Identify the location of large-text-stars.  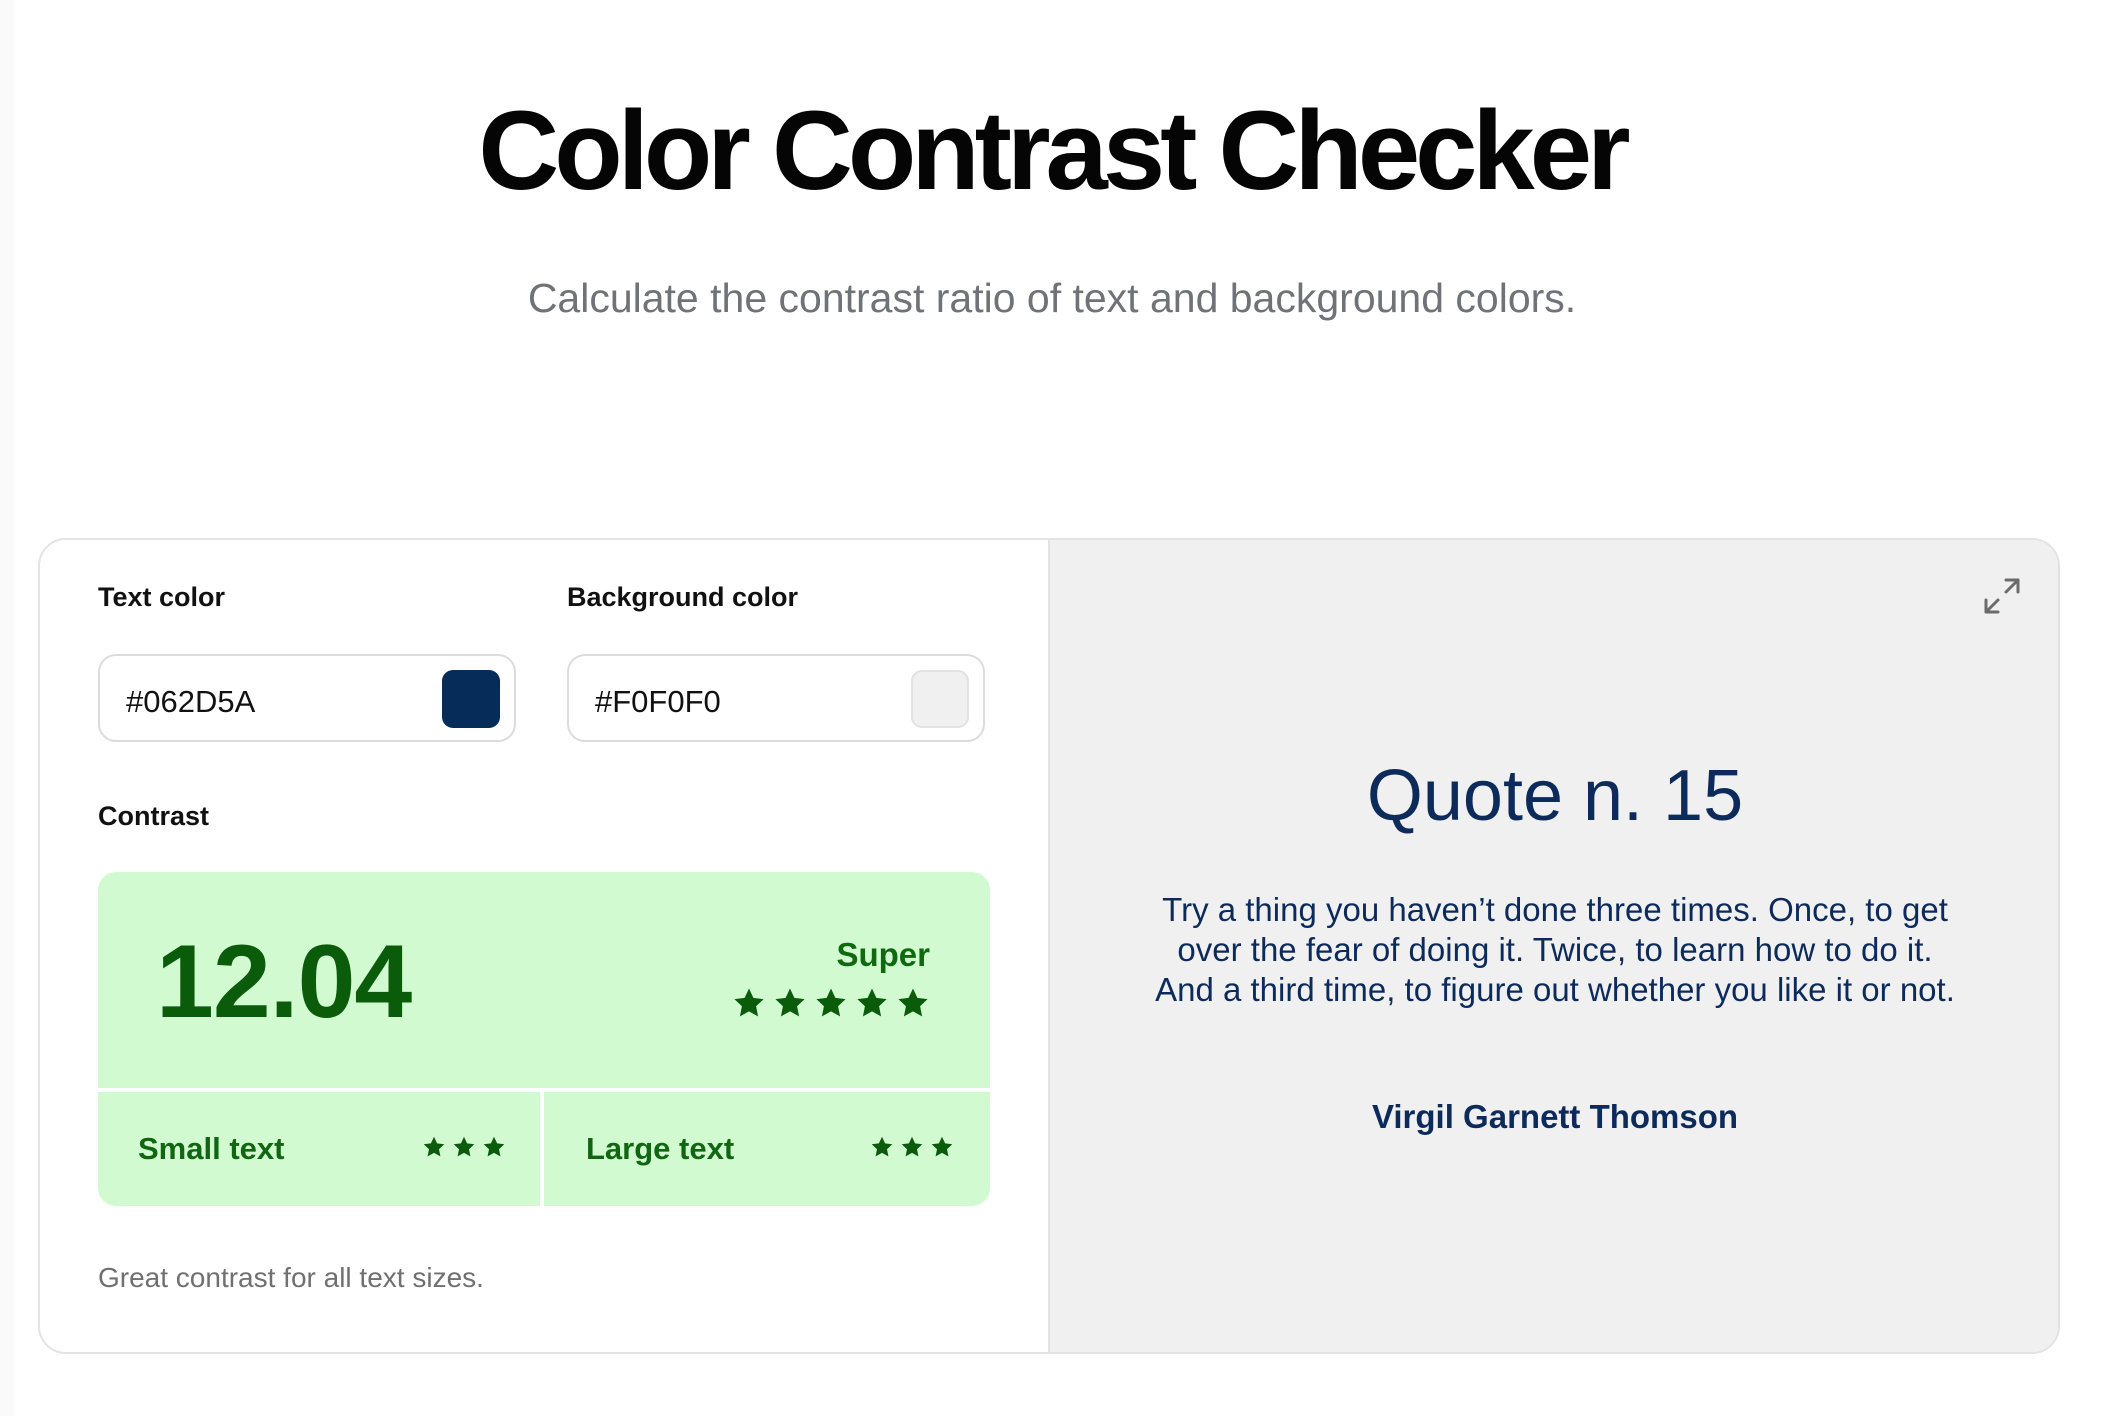
(912, 1147).